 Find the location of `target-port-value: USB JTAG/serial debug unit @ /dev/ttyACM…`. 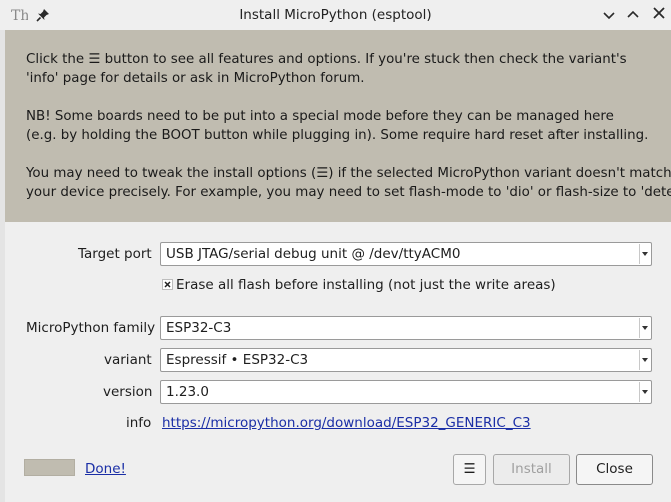

target-port-value: USB JTAG/serial debug unit @ /dev/ttyACM… is located at coordinates (313, 254).